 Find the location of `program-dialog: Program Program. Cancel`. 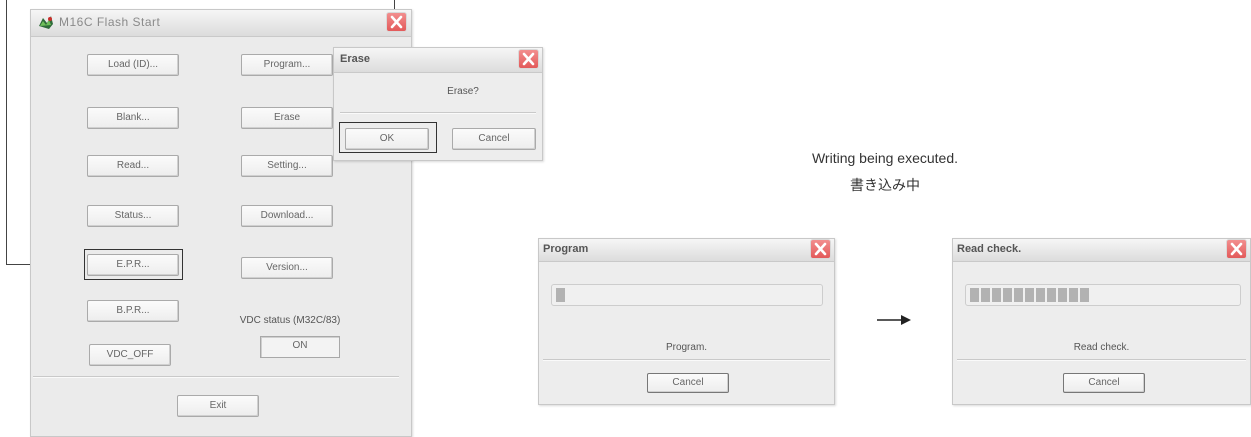

program-dialog: Program Program. Cancel is located at coordinates (686, 321).